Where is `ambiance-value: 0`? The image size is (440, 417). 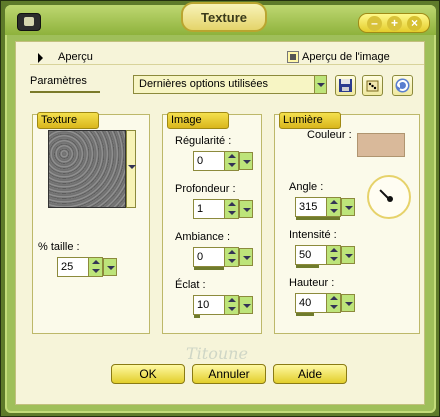
ambiance-value: 0 is located at coordinates (200, 257).